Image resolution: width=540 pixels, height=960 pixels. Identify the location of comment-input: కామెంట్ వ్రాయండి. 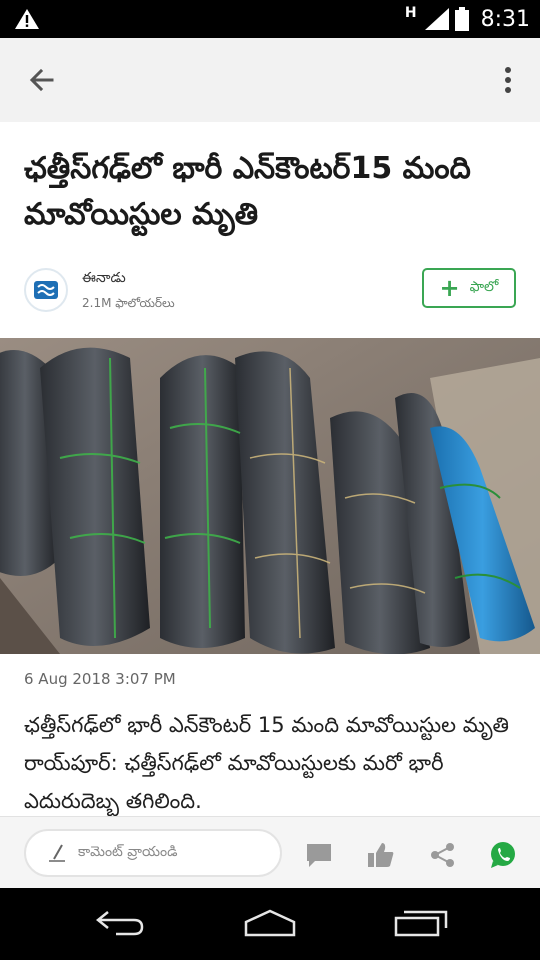
(153, 853).